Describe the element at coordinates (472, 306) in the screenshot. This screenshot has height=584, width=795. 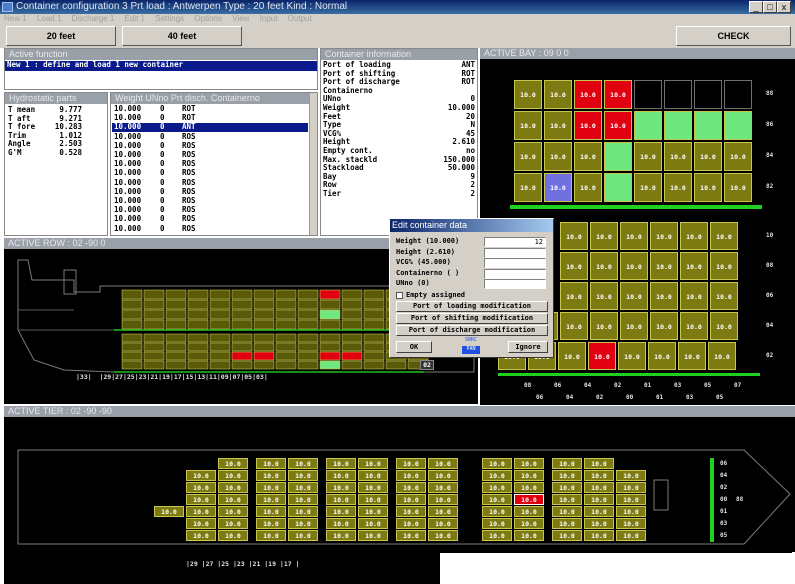
I see `port-of-loading-button: Port of loading modification` at that location.